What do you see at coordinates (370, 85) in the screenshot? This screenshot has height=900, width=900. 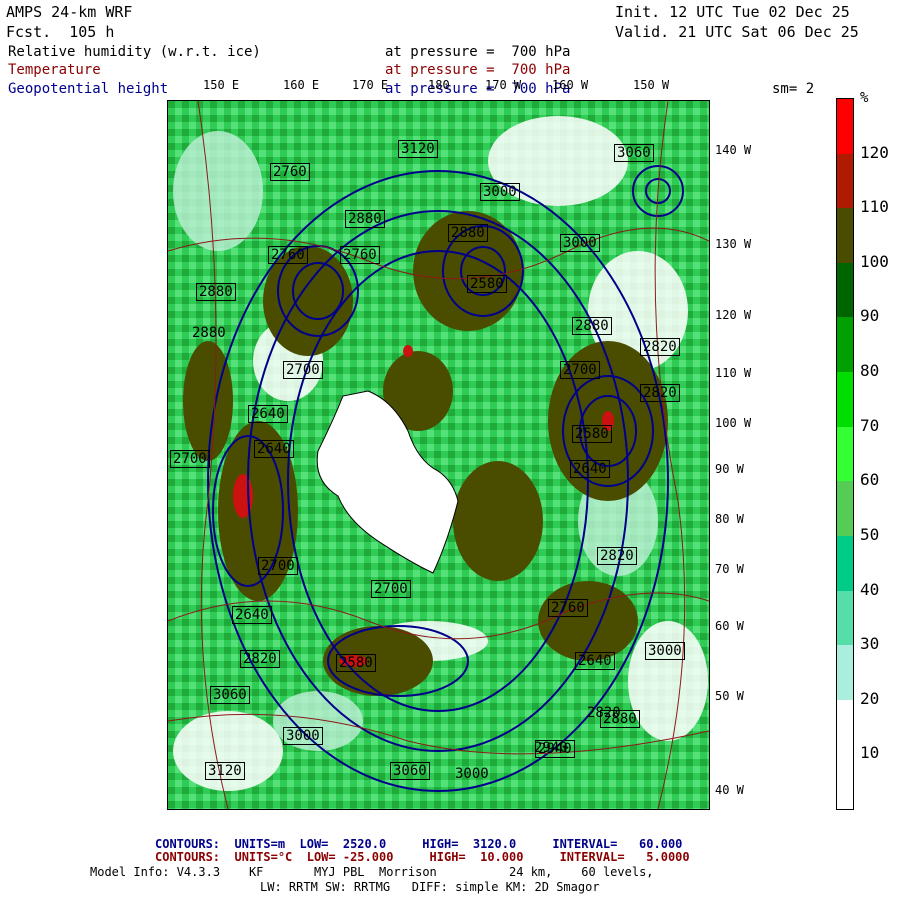 I see `lon-label-top: 170 E` at bounding box center [370, 85].